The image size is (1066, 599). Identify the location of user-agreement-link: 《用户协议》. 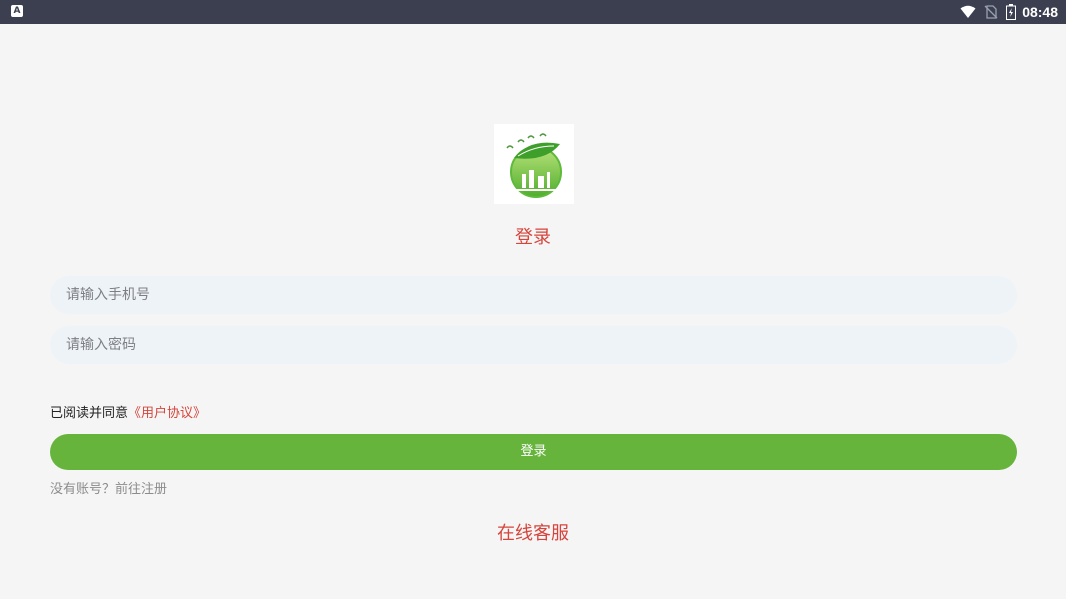
(167, 413).